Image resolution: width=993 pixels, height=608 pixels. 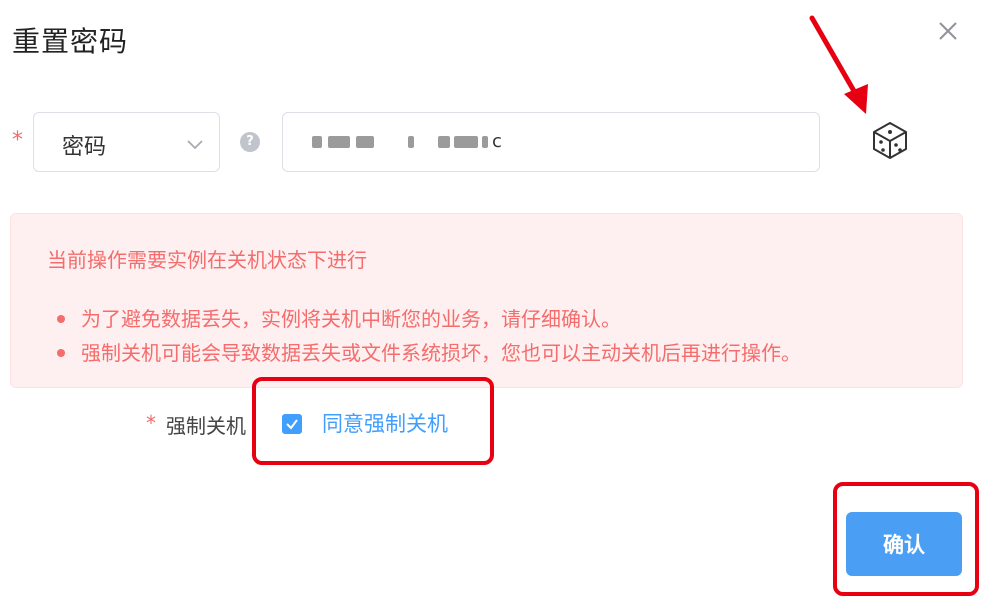 I want to click on dialog-title: 重置密码, so click(x=70, y=41).